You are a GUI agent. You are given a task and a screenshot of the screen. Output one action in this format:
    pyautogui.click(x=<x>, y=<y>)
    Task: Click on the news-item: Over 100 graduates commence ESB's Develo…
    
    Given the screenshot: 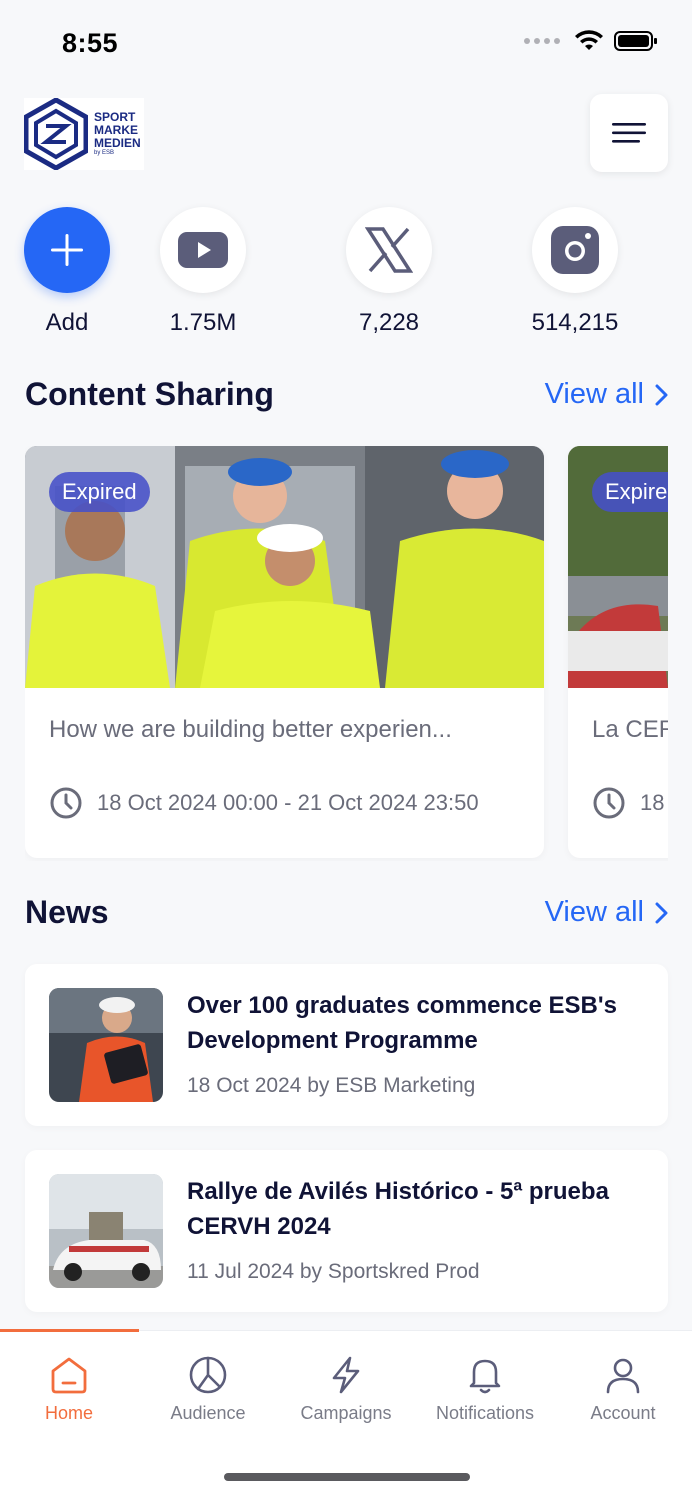 What is the action you would take?
    pyautogui.click(x=346, y=1045)
    